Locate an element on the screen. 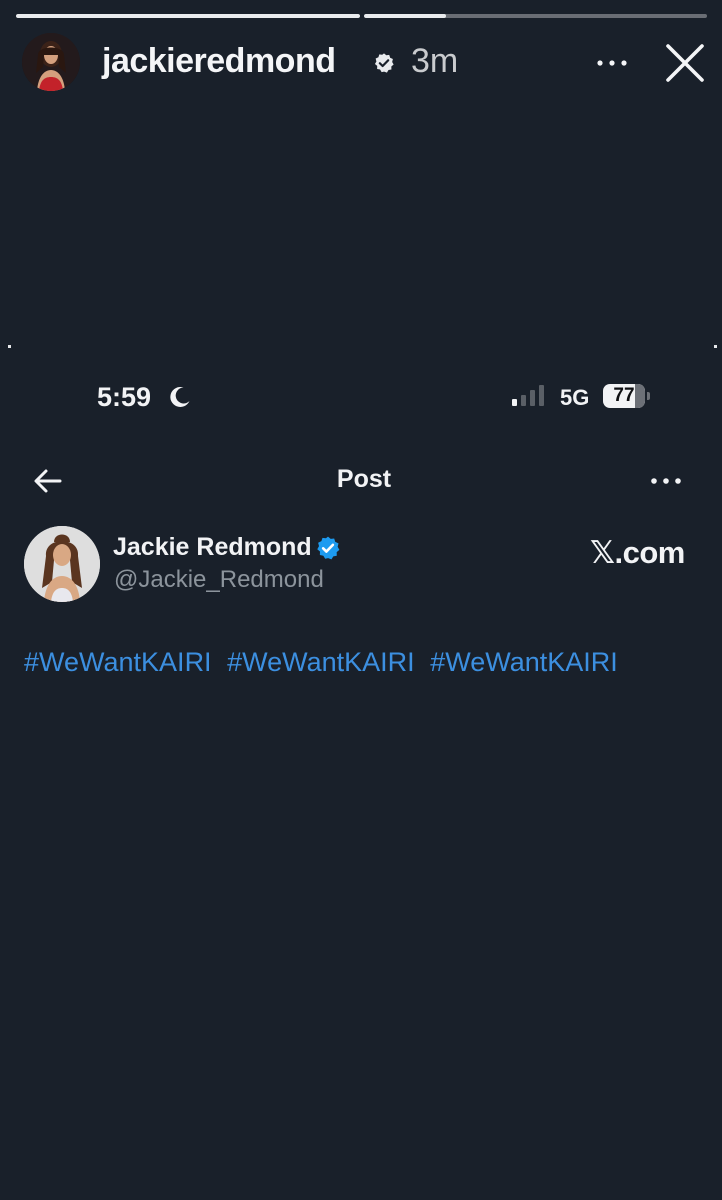 Image resolution: width=722 pixels, height=1200 pixels. story-progress is located at coordinates (361, 16).